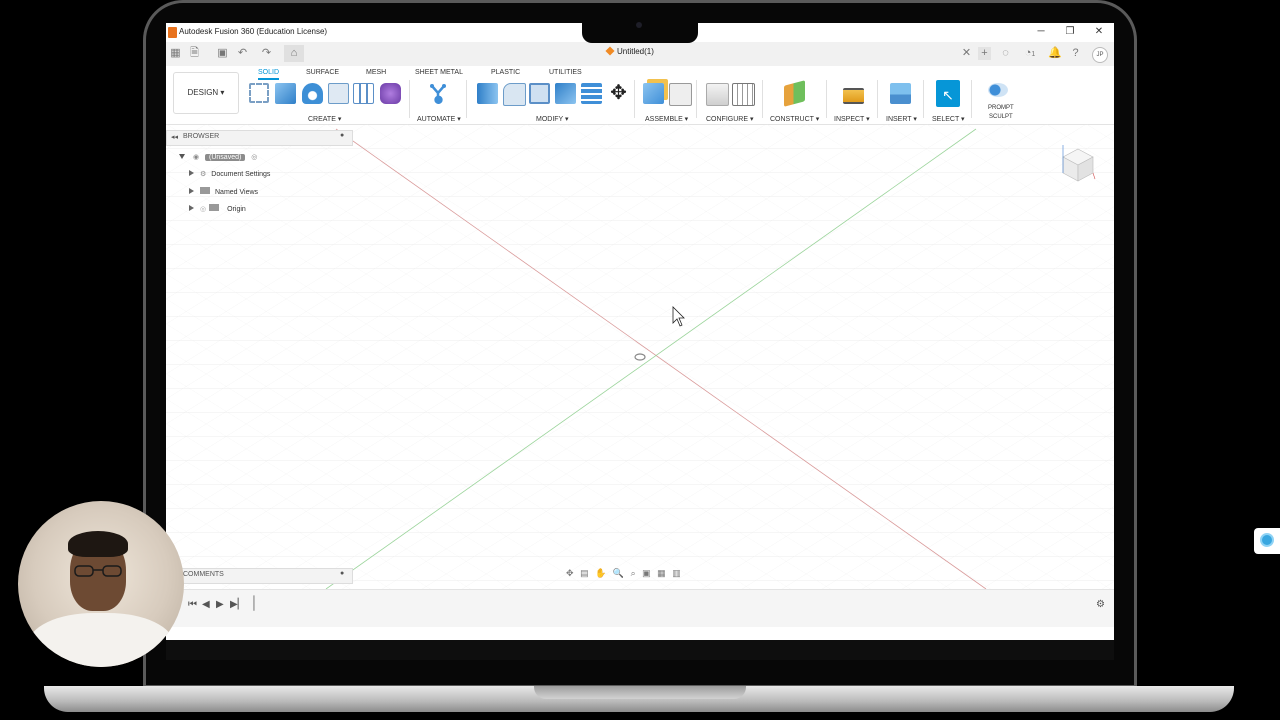 This screenshot has height=720, width=1280. I want to click on create-sketch-icon, so click(259, 93).